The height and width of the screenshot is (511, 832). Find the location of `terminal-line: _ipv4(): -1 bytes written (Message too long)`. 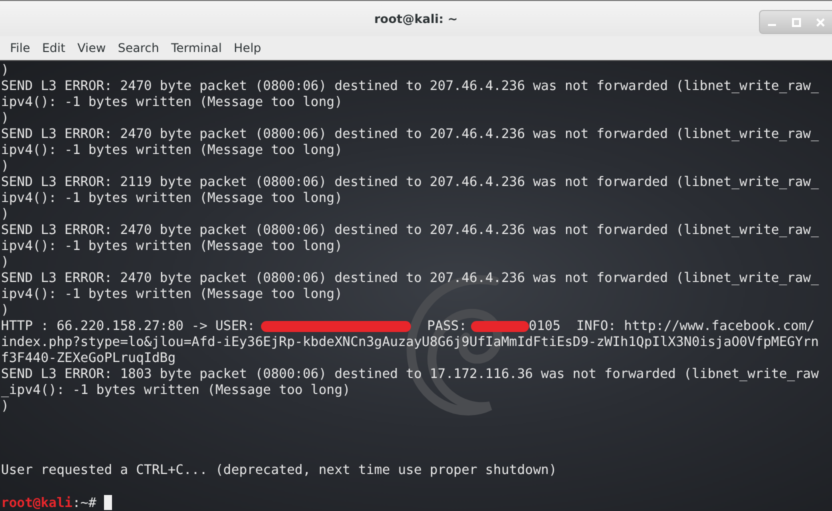

terminal-line: _ipv4(): -1 bytes written (Message too long) is located at coordinates (175, 390).